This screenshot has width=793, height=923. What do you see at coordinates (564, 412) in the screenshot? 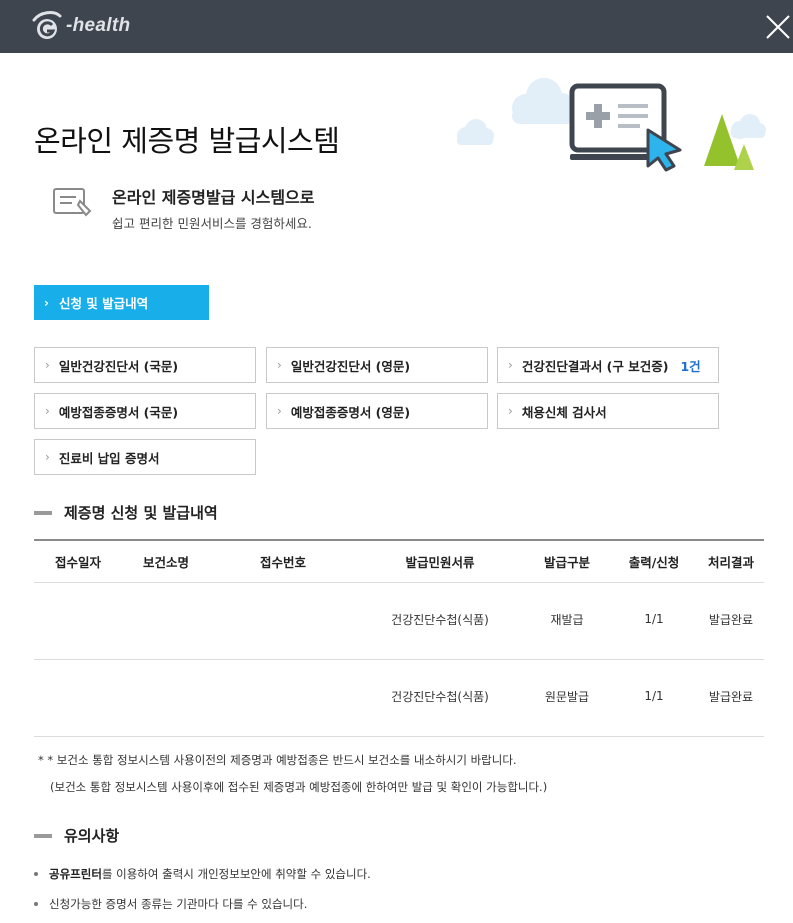
I see `doc-button-label: 채용신체 검사서` at bounding box center [564, 412].